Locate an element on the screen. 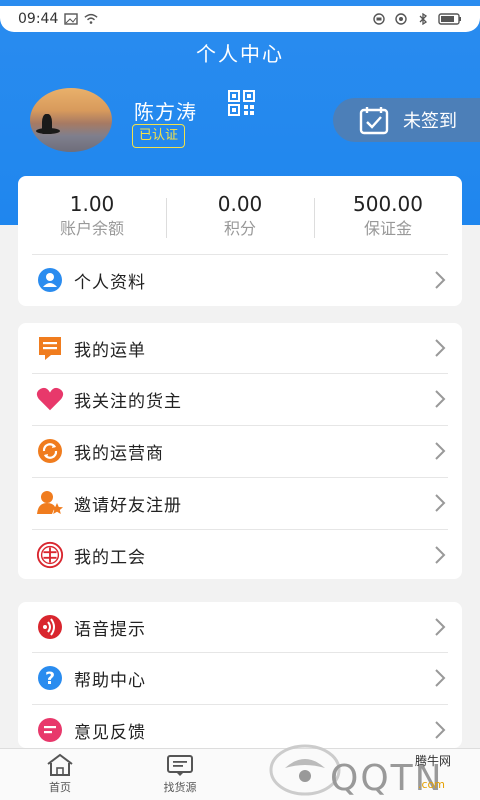 Image resolution: width=480 pixels, height=800 pixels. menu-item-label: 邀请好友注册 is located at coordinates (128, 505).